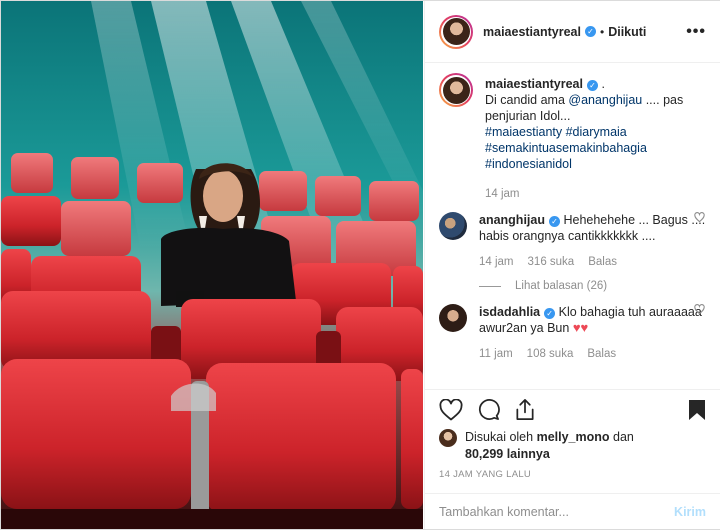 This screenshot has height=530, width=720. Describe the element at coordinates (627, 32) in the screenshot. I see `follow-status-button: Diikuti` at that location.